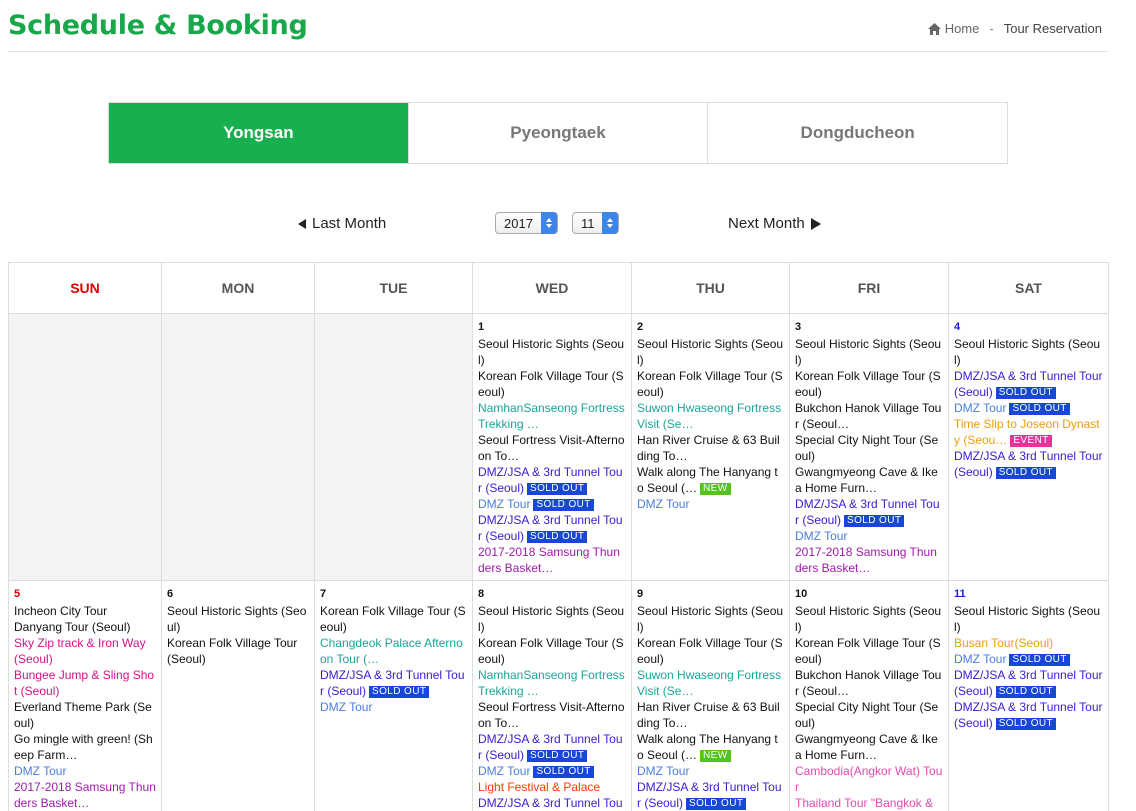 The width and height of the screenshot is (1136, 811). I want to click on tab-pyeongtaek: Pyeongtaek, so click(557, 133).